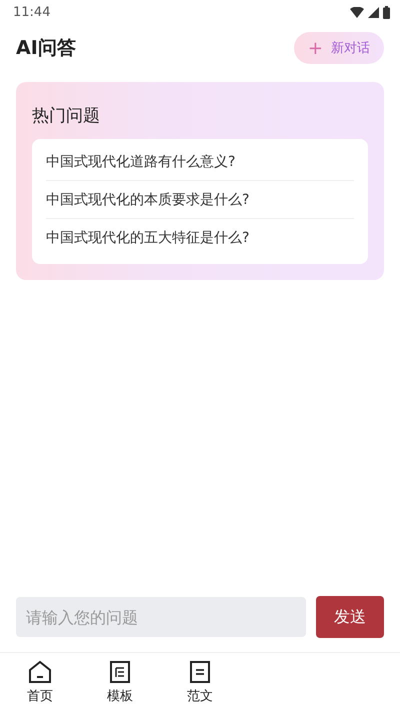  Describe the element at coordinates (40, 672) in the screenshot. I see `home-icon` at that location.